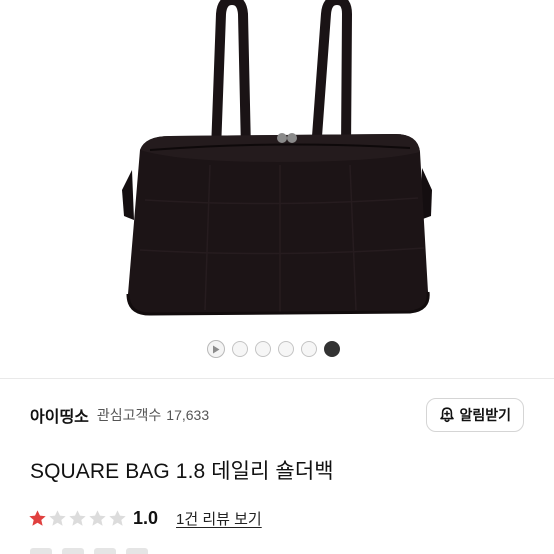  Describe the element at coordinates (231, 77) in the screenshot. I see `bag-handle-left` at that location.